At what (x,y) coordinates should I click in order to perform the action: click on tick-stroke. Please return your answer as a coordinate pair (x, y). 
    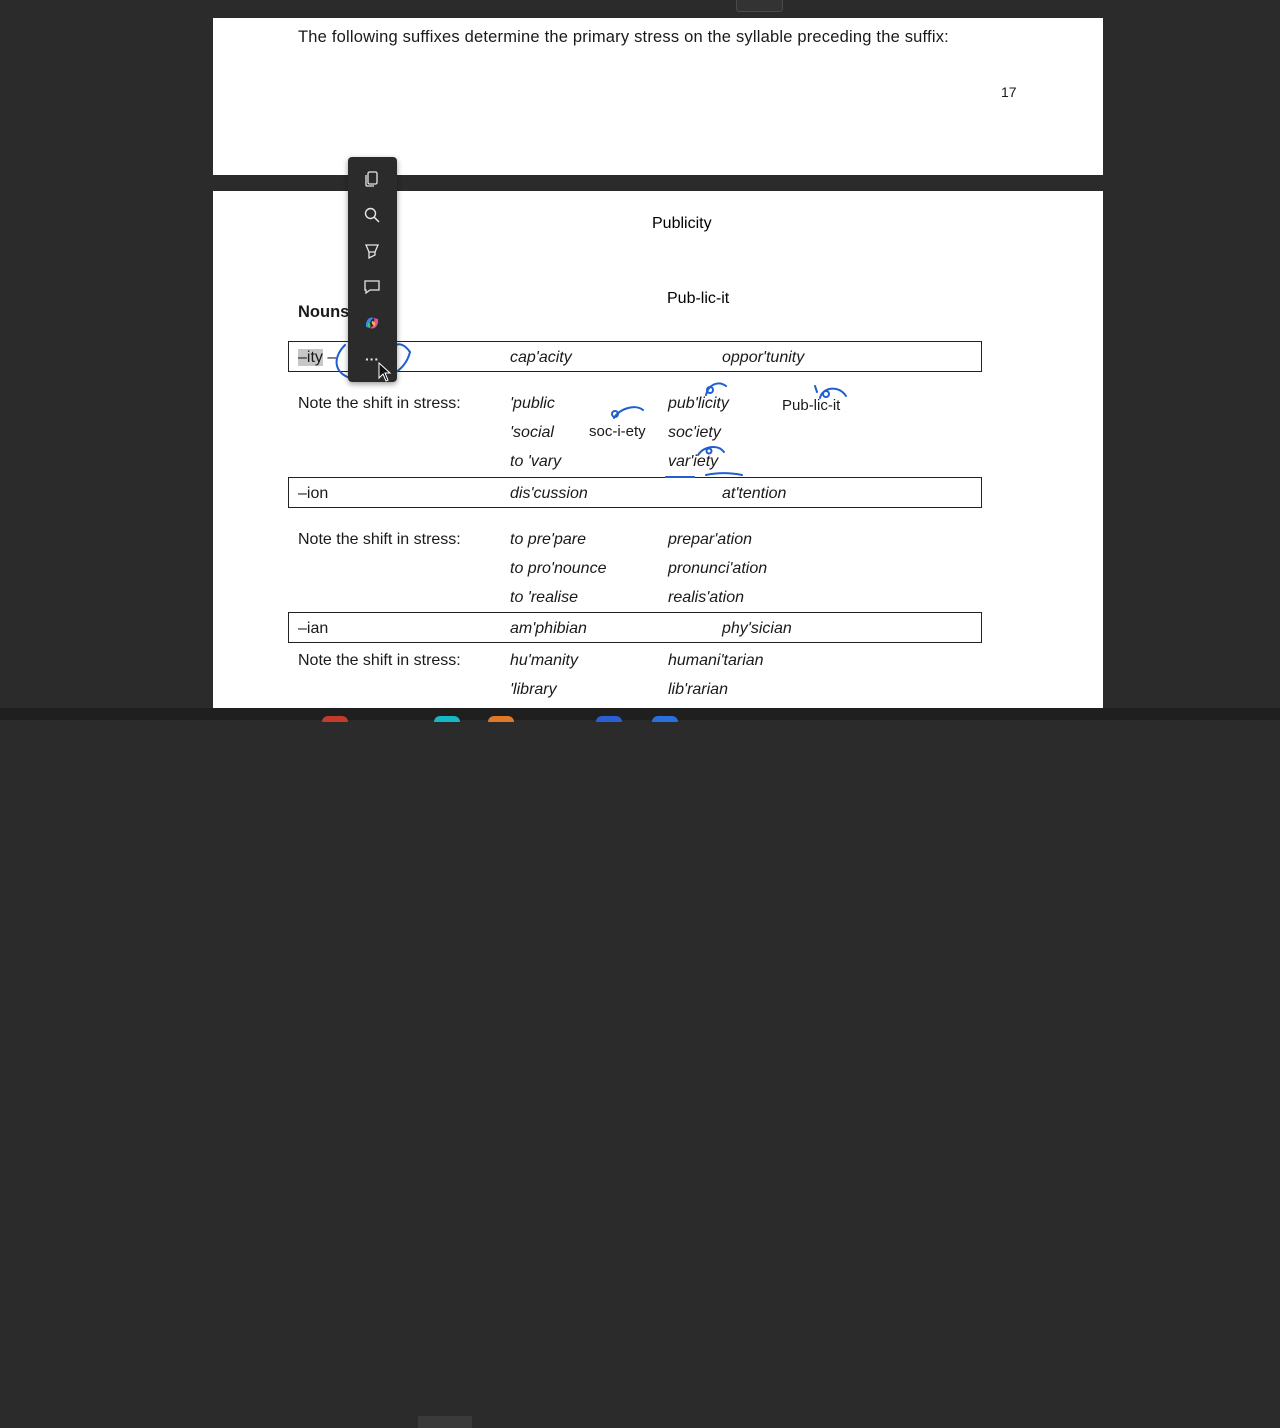
    Looking at the image, I should click on (816, 389).